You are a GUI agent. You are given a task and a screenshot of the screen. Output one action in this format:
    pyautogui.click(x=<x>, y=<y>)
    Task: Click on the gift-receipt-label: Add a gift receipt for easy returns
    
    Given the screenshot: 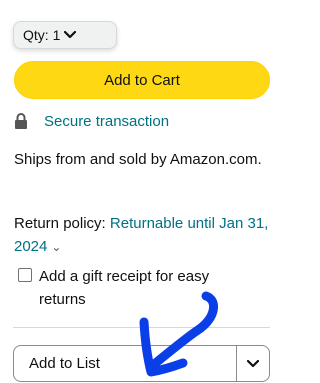 What is the action you would take?
    pyautogui.click(x=124, y=288)
    